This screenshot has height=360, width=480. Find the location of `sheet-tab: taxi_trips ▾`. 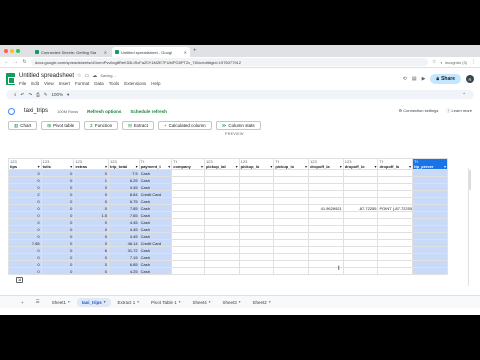

sheet-tab: taxi_trips ▾ is located at coordinates (93, 302).